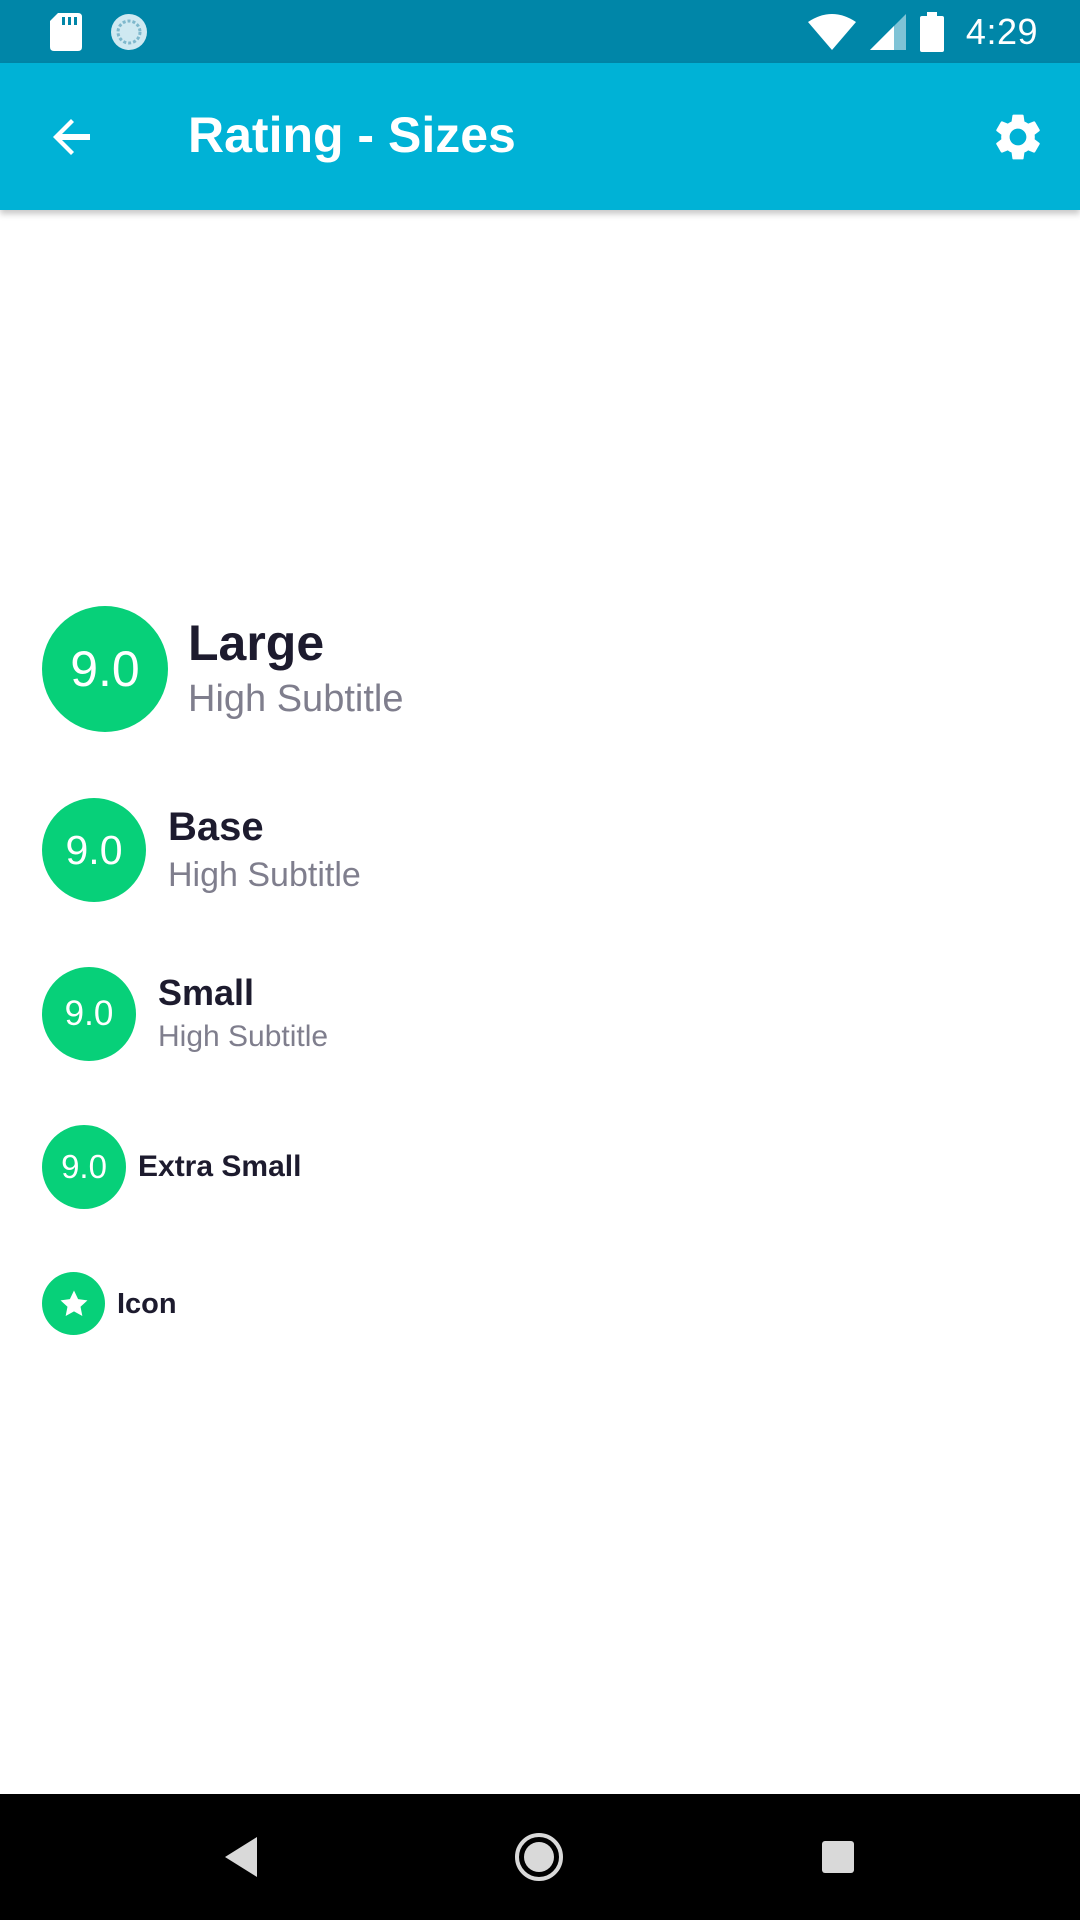  I want to click on rating-title-large: Large, so click(256, 643).